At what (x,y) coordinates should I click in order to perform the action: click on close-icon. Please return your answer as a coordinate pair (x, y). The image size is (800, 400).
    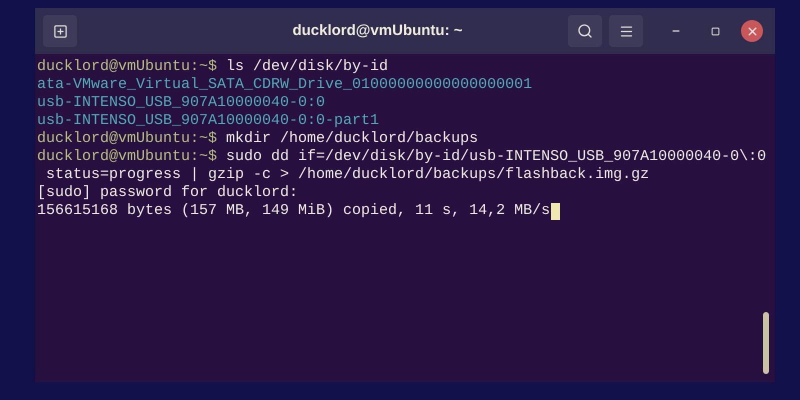
    Looking at the image, I should click on (752, 31).